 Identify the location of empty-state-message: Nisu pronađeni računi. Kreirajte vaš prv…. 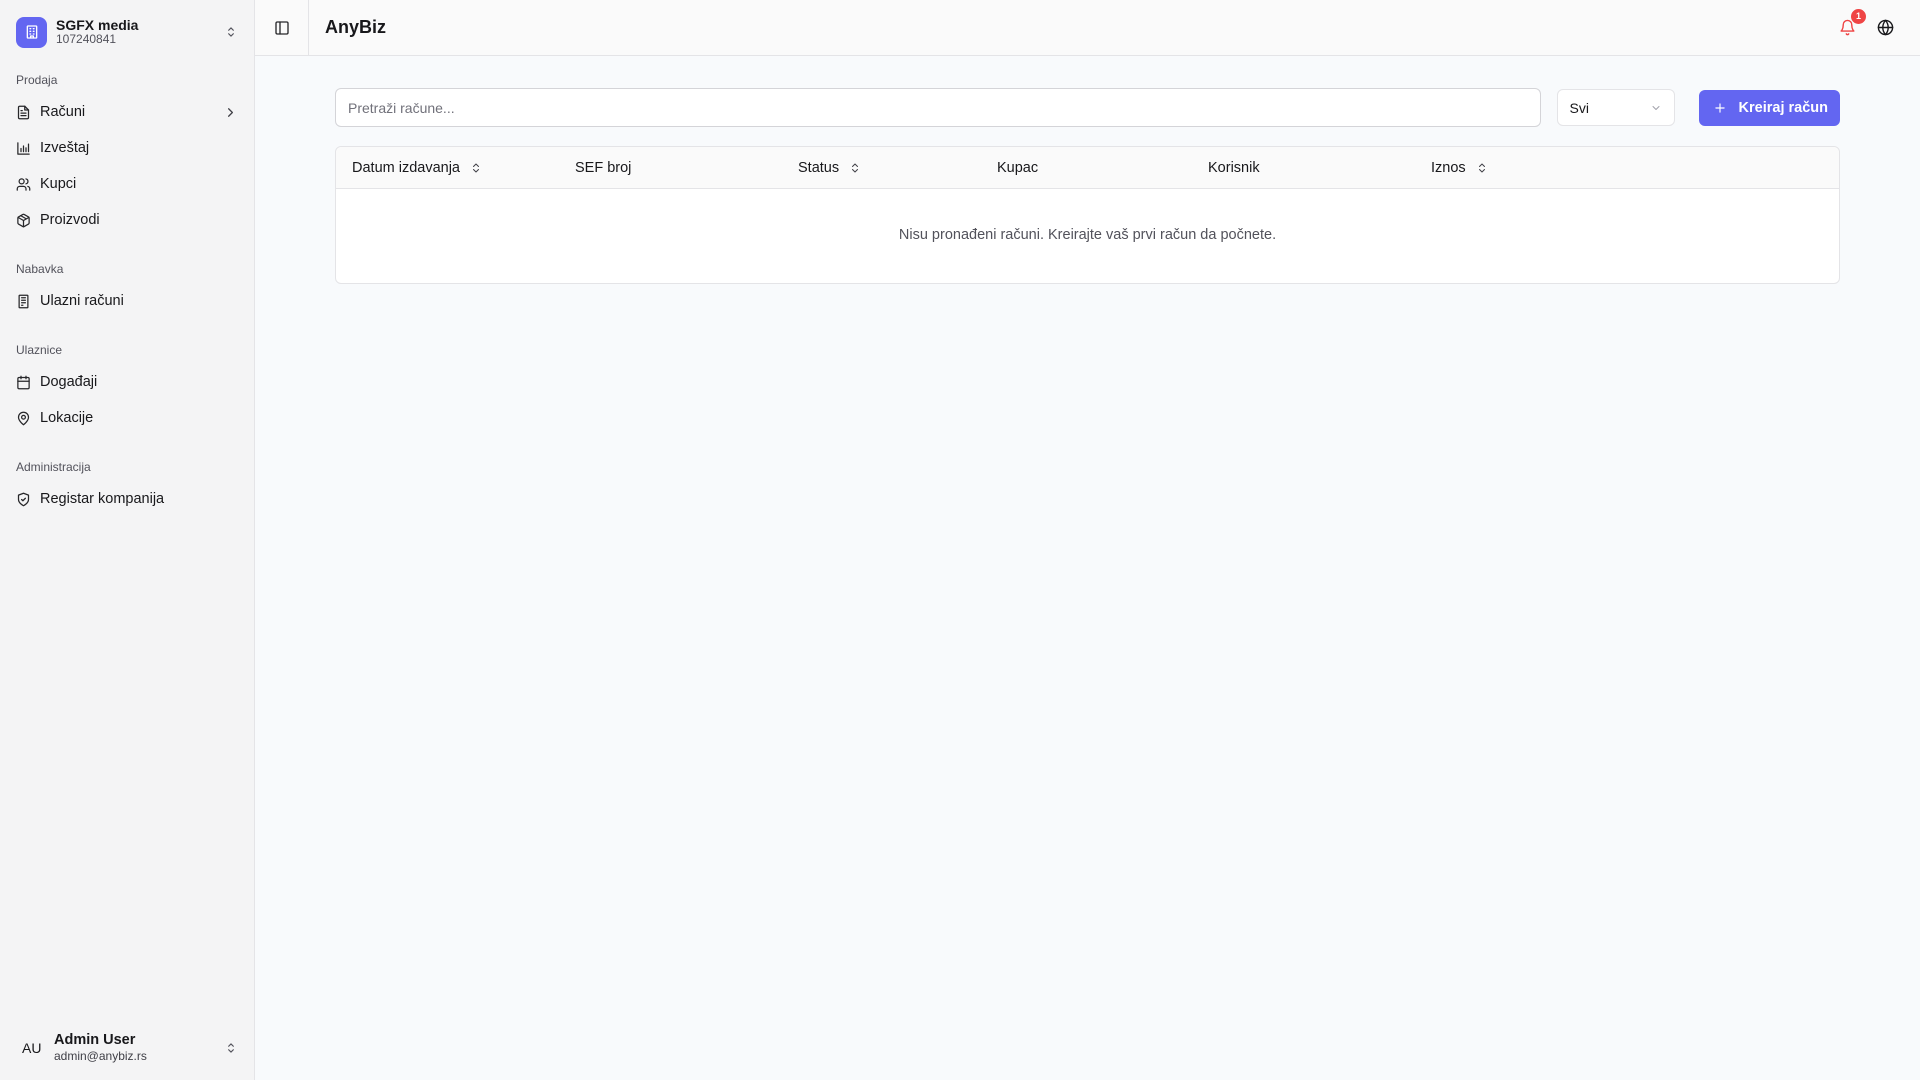
(1087, 235).